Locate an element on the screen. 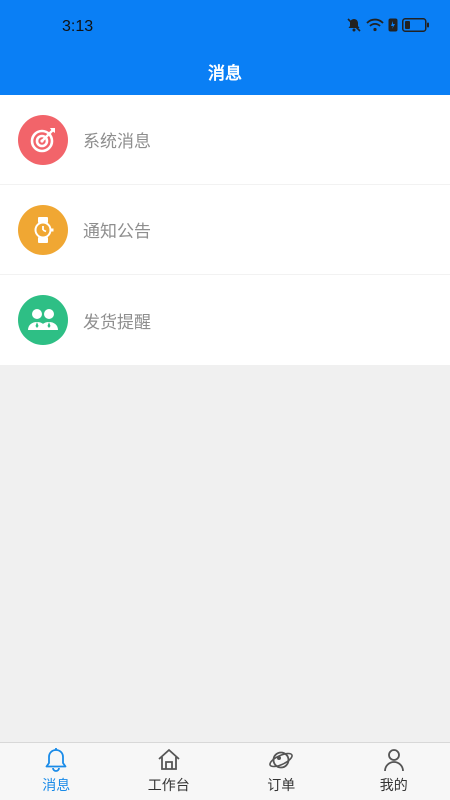 The width and height of the screenshot is (450, 800). users-icon is located at coordinates (43, 319).